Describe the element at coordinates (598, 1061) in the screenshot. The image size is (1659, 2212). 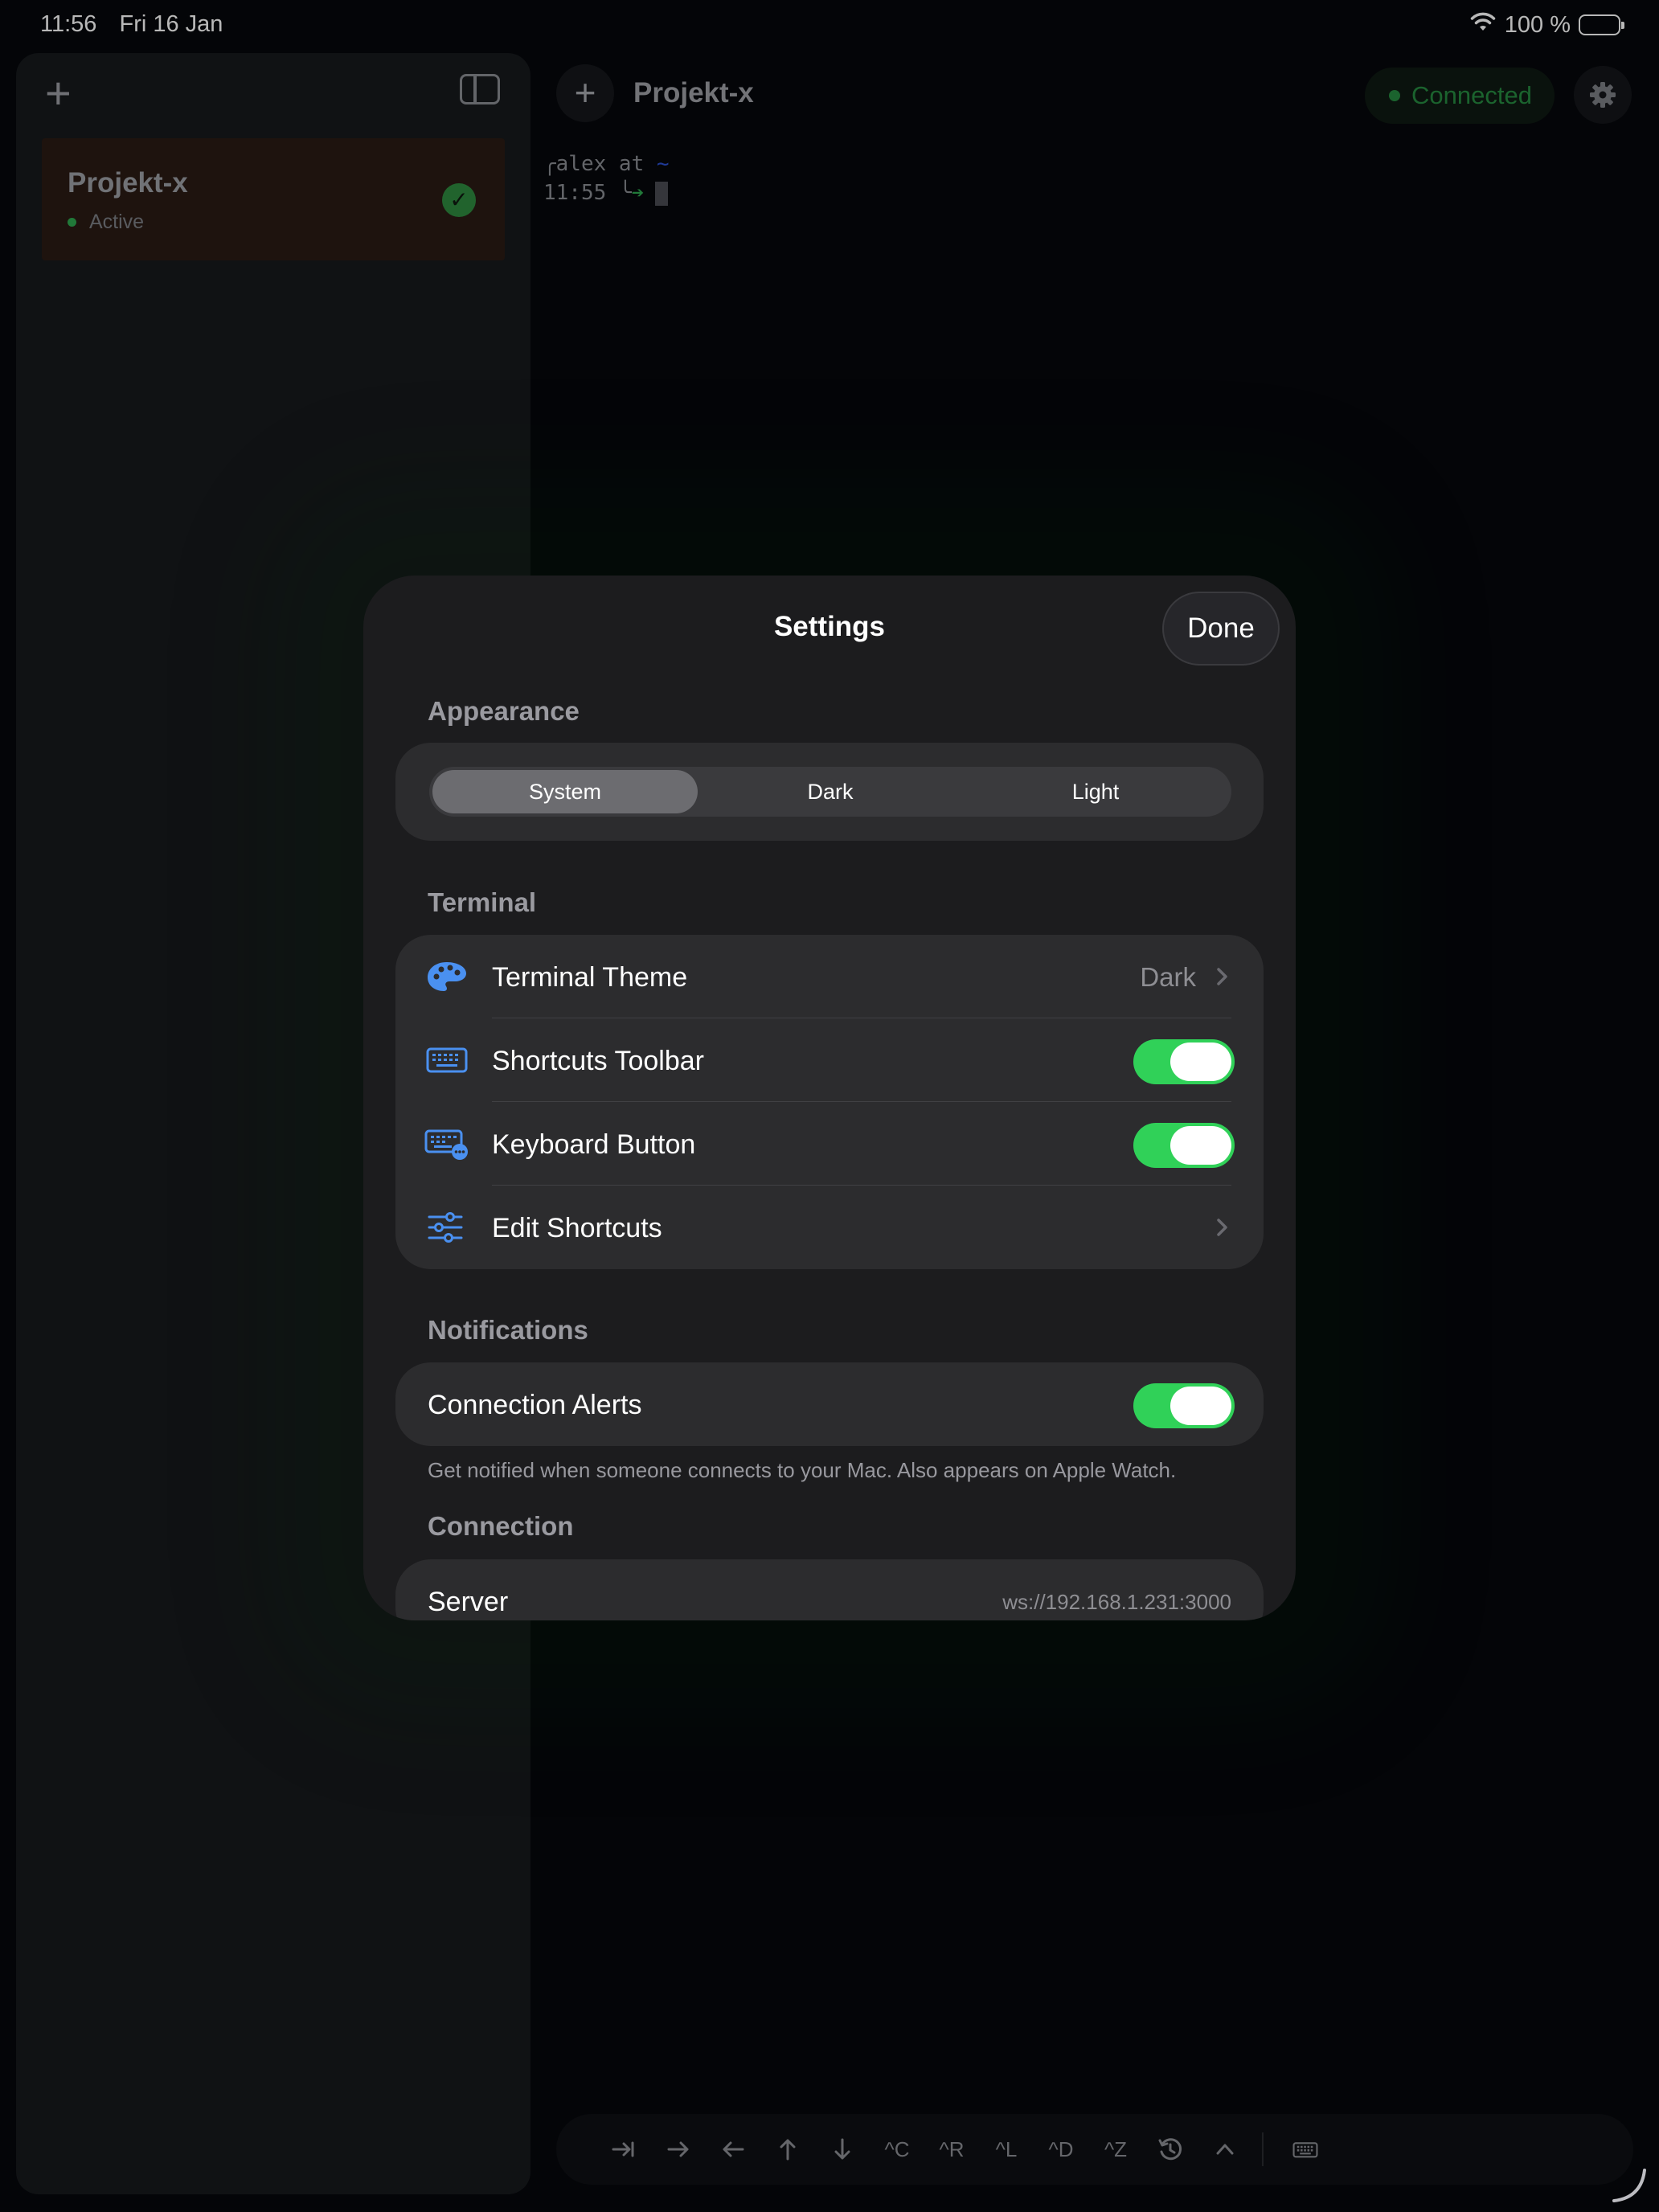
I see `shortcuts-toolbar-label: Shortcuts Toolbar` at that location.